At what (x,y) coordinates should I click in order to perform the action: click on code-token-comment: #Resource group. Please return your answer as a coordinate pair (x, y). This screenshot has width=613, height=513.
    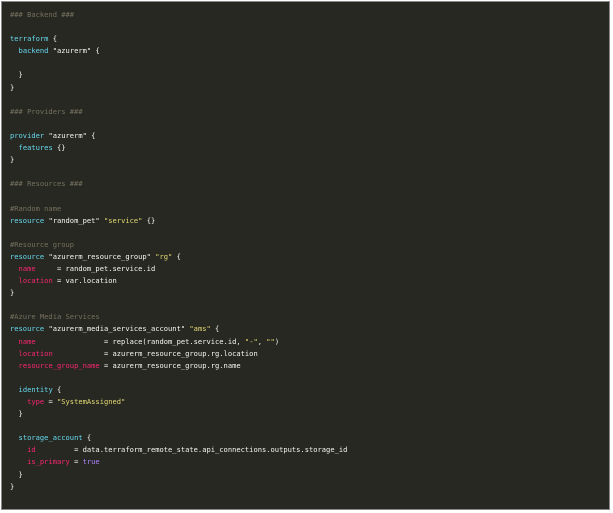
    Looking at the image, I should click on (42, 244).